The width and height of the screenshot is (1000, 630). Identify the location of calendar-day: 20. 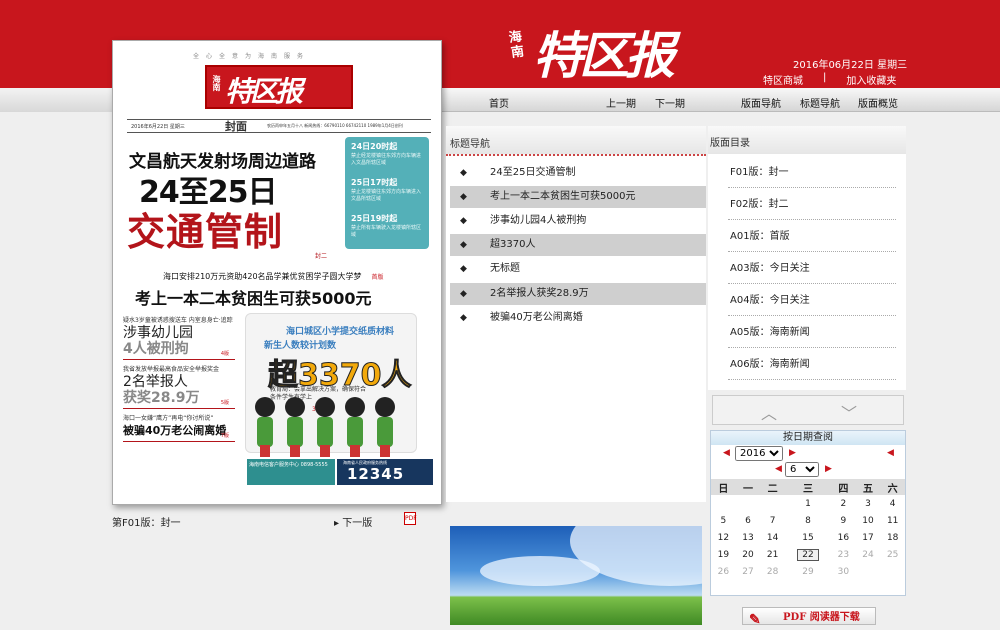
(748, 554).